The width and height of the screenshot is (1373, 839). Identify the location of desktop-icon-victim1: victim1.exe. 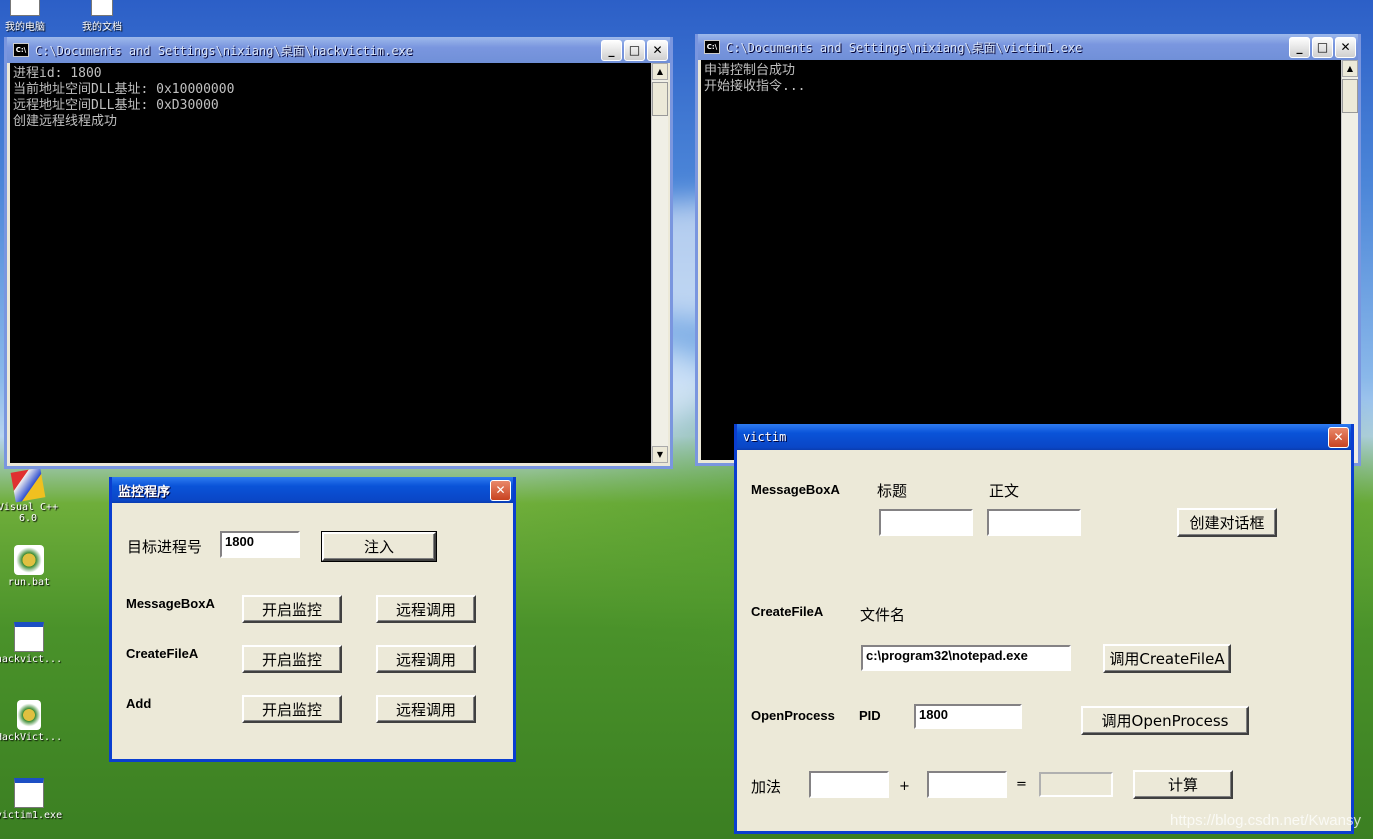
(34, 799).